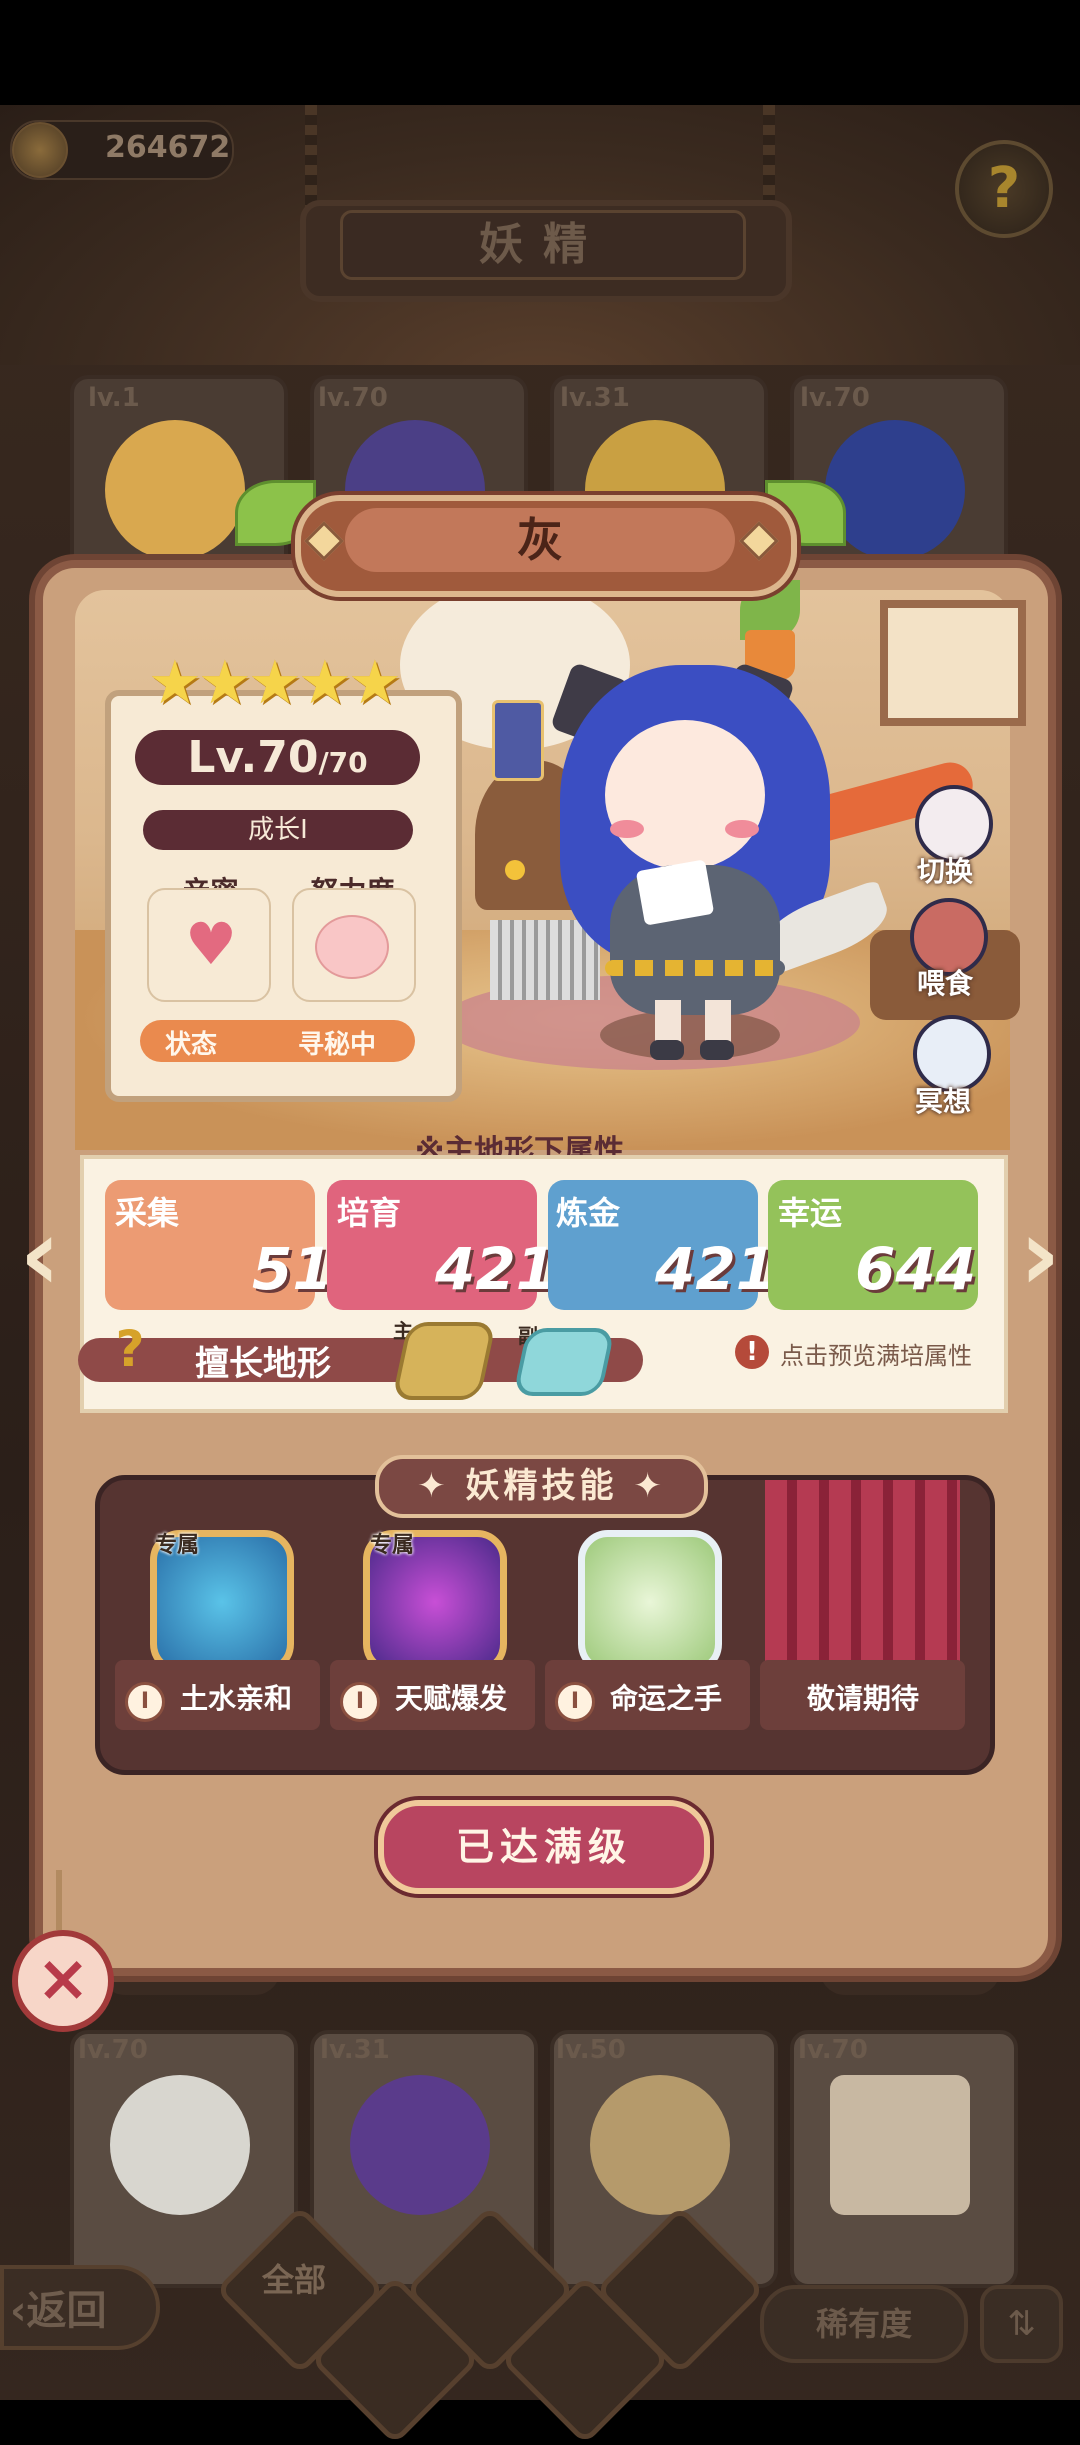 The height and width of the screenshot is (2445, 1080). Describe the element at coordinates (588, 1213) in the screenshot. I see `attr-alchemy-label: 炼金` at that location.